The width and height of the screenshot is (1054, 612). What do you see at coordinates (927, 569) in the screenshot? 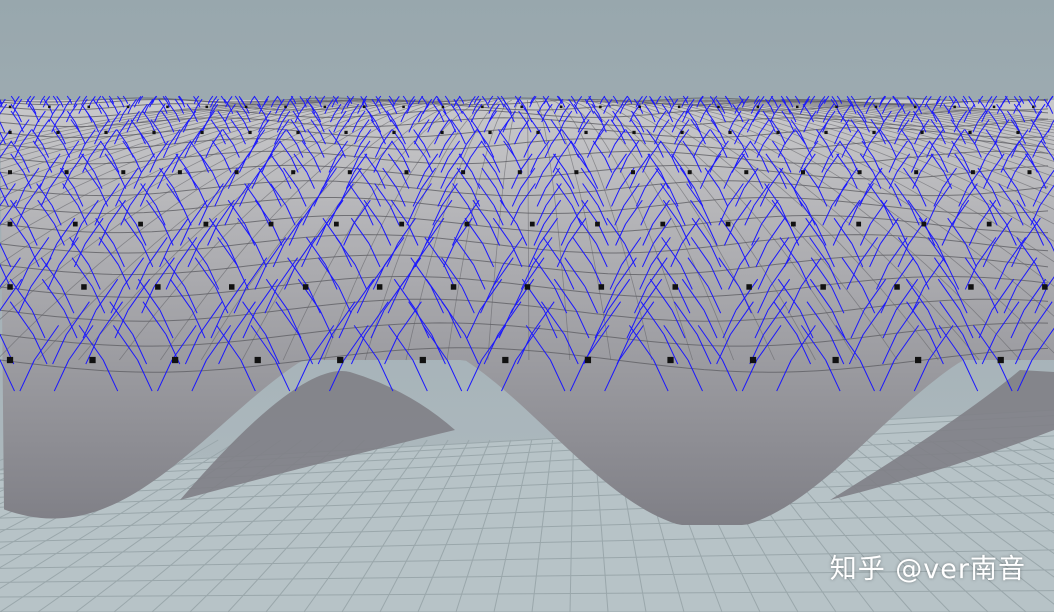
I see `watermark-label: 知乎 @ver南音` at bounding box center [927, 569].